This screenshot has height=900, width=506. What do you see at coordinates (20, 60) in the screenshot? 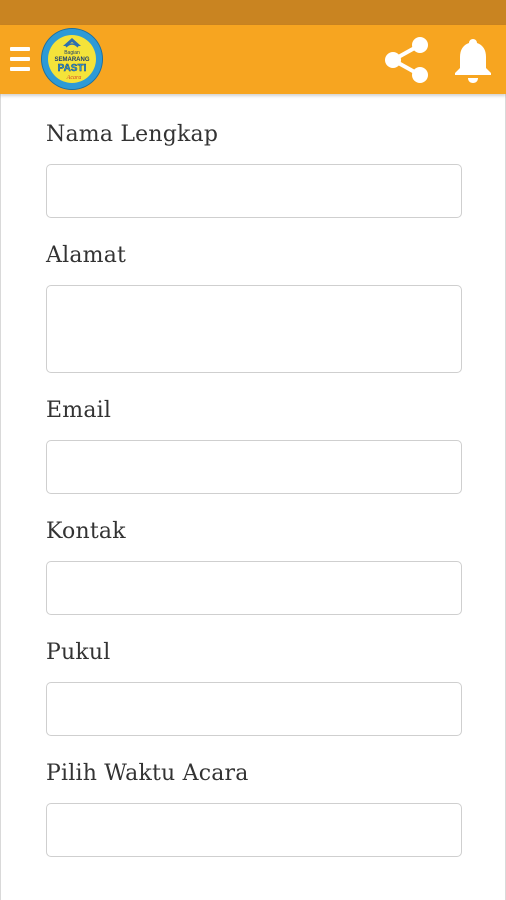
I see `hamburger-menu-icon` at bounding box center [20, 60].